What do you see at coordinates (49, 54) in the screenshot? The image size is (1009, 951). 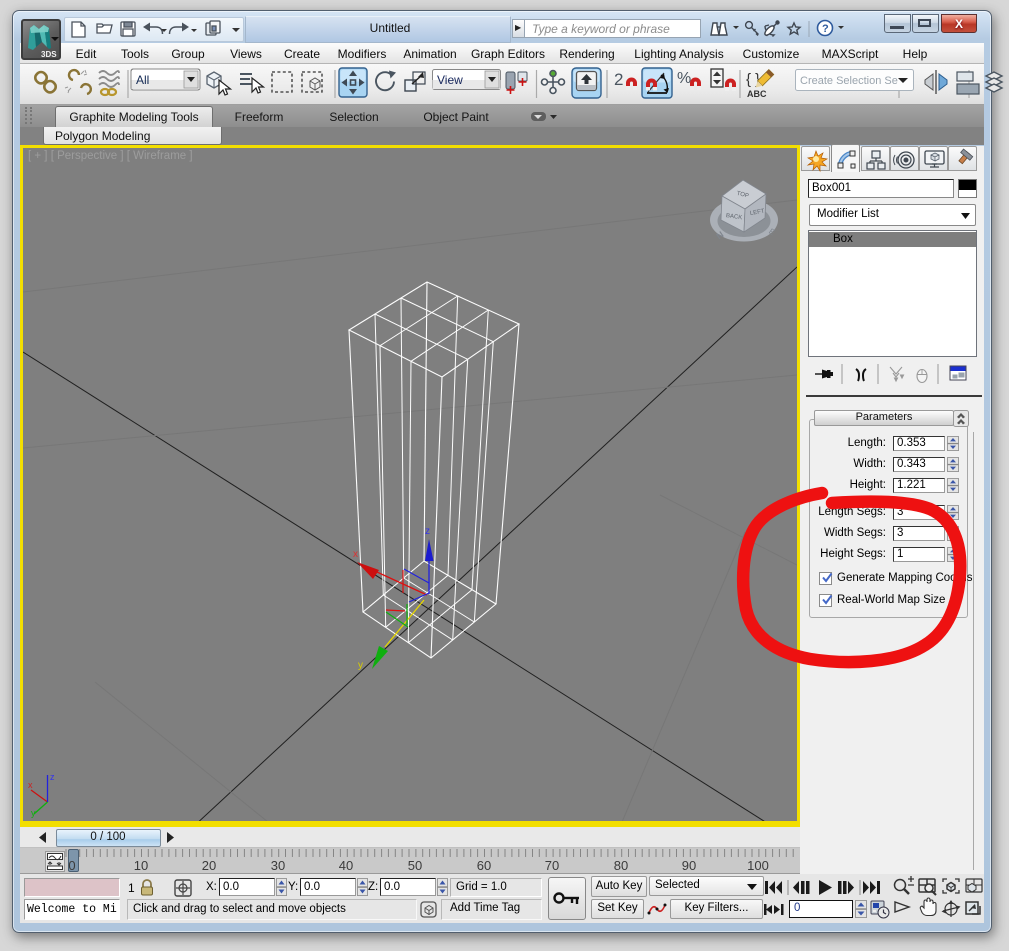 I see `svg-text: 3DS` at bounding box center [49, 54].